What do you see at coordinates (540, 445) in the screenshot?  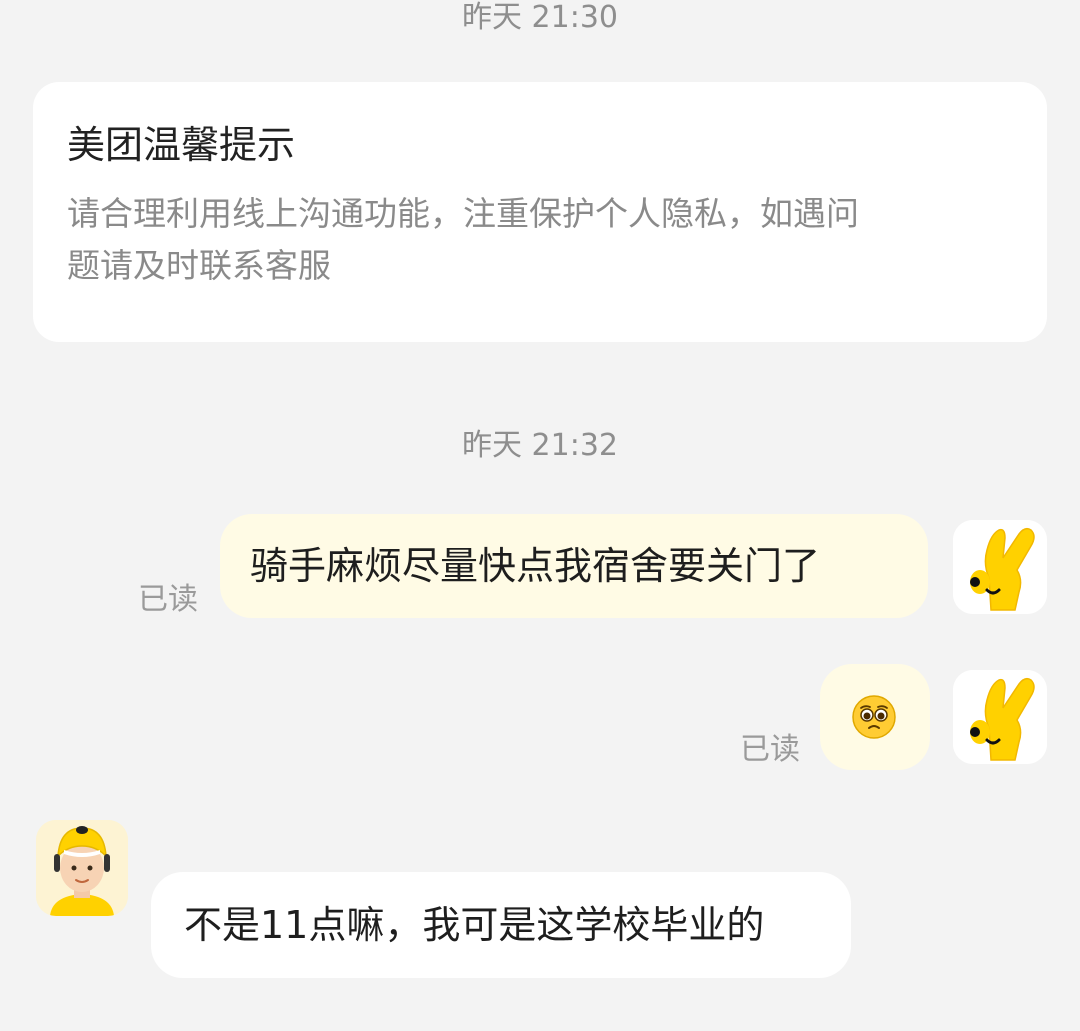 I see `timestamp: 昨天 21:32` at bounding box center [540, 445].